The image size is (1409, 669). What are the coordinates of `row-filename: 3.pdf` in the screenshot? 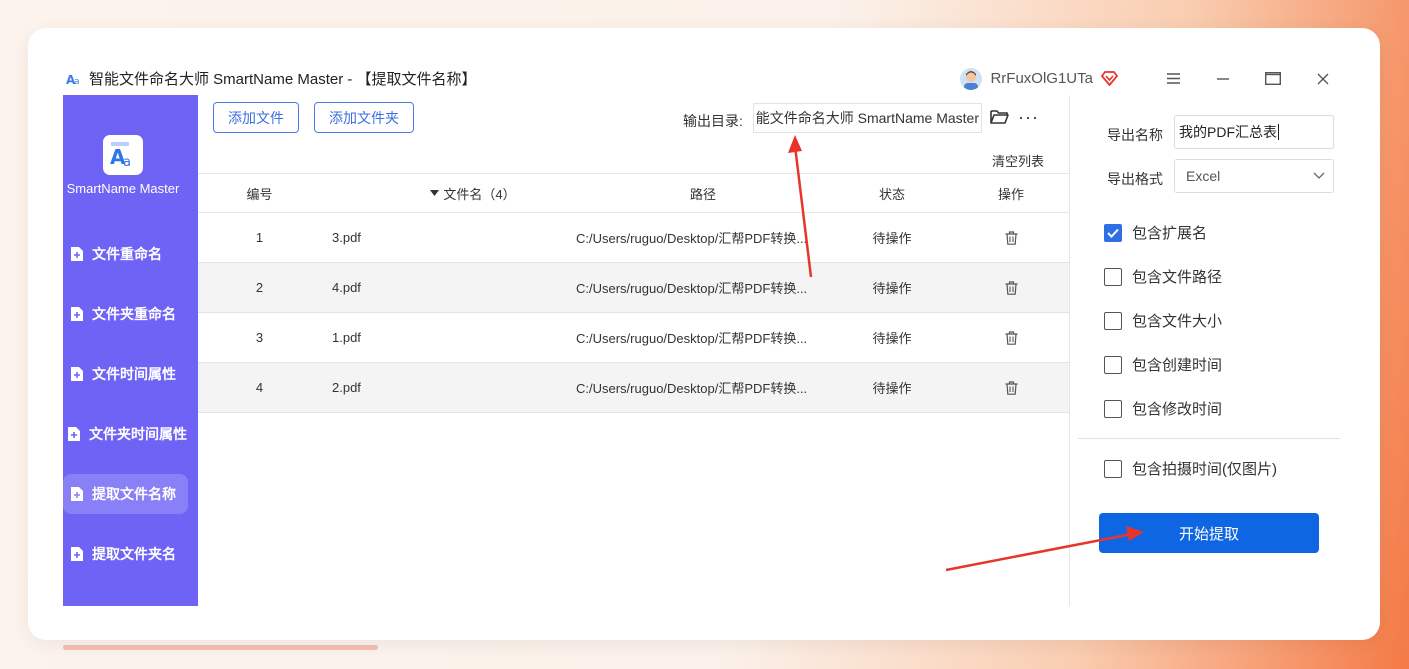 It's located at (346, 237).